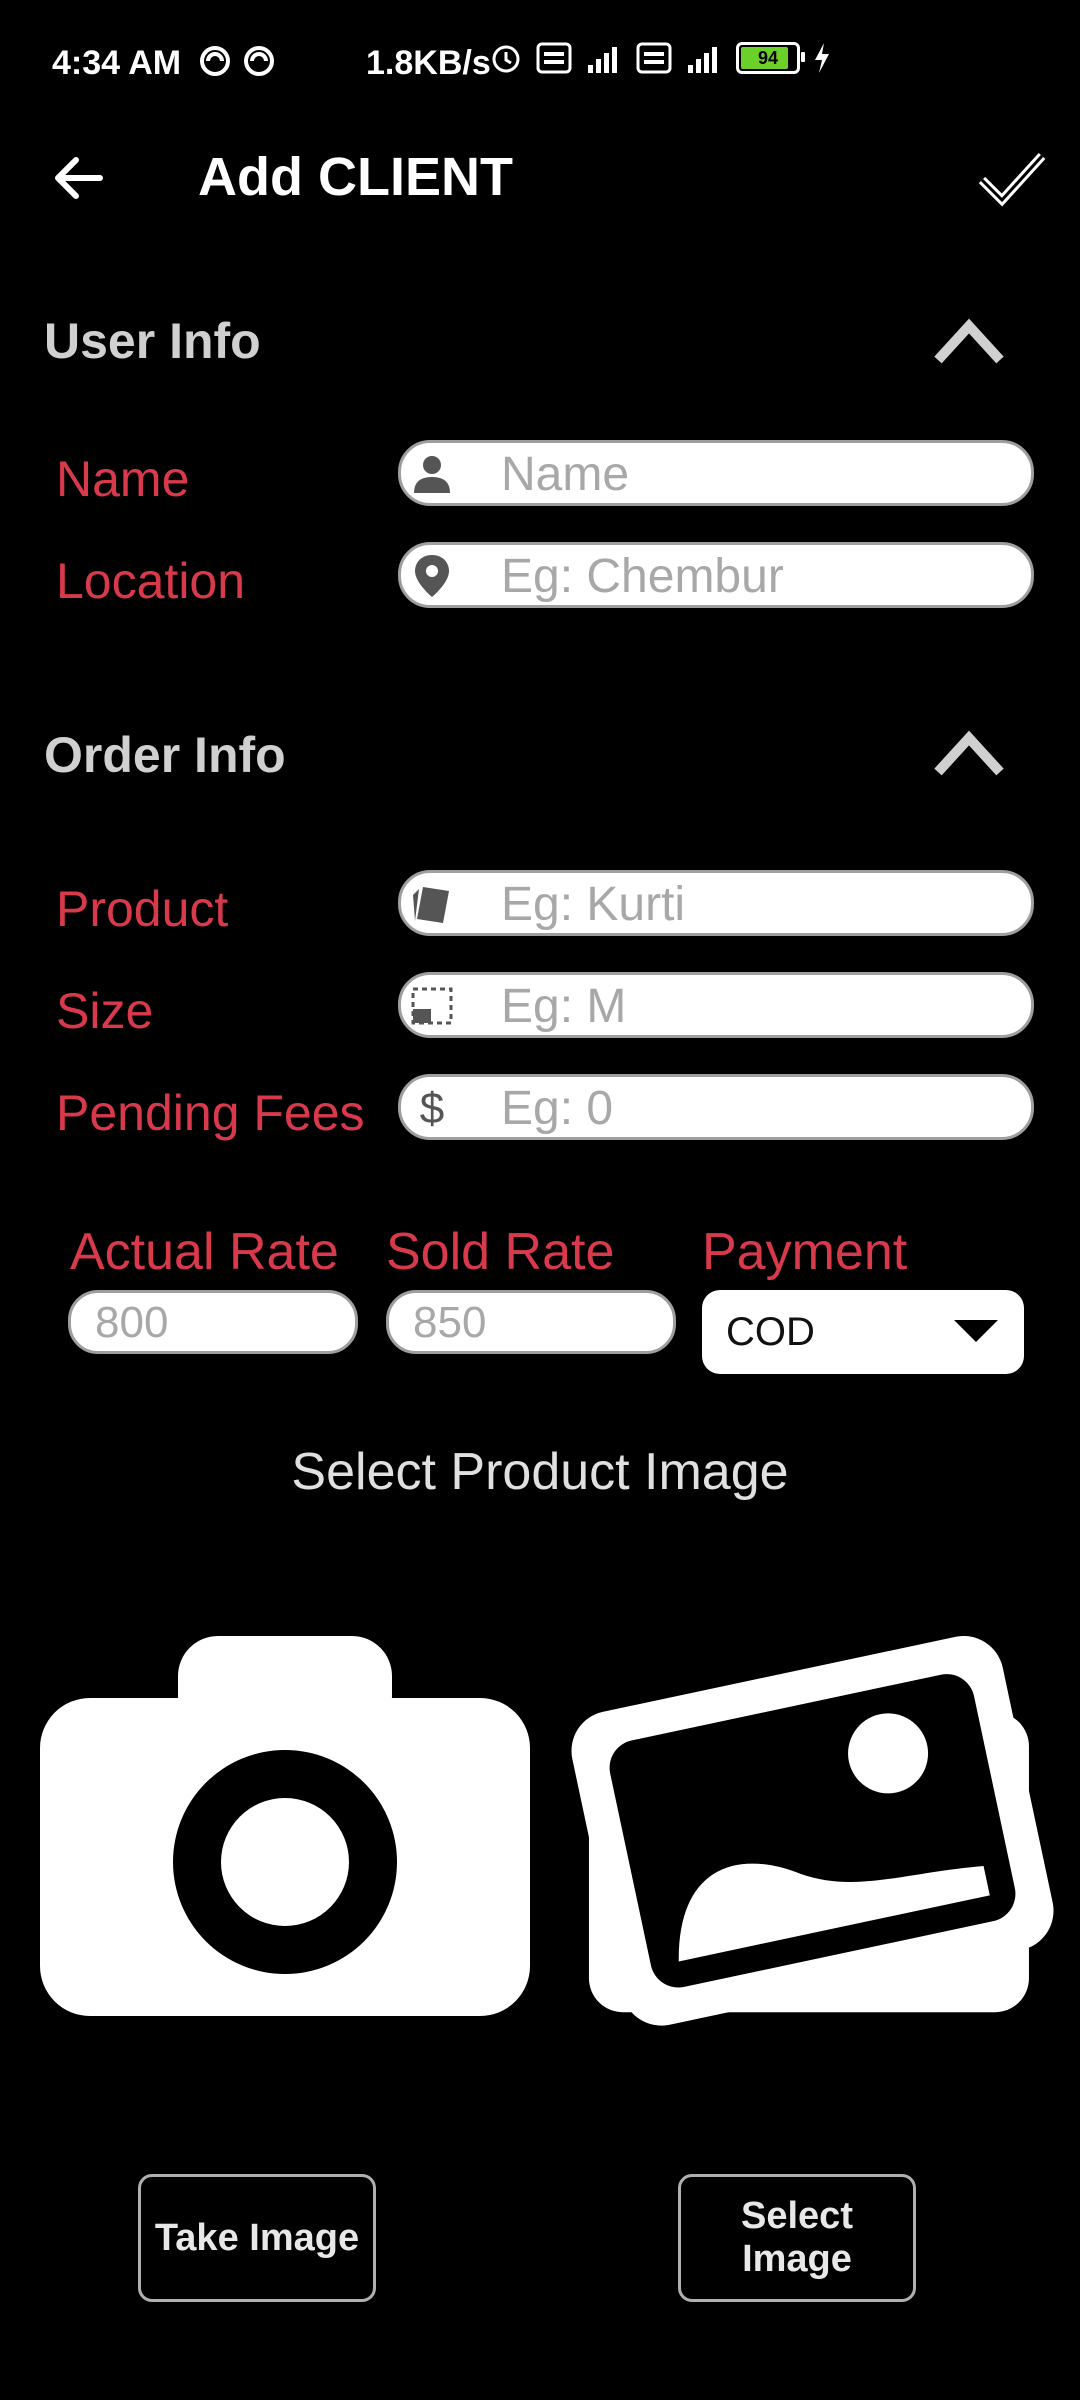 The image size is (1080, 2400). Describe the element at coordinates (165, 755) in the screenshot. I see `order-info-title: Order Info` at that location.